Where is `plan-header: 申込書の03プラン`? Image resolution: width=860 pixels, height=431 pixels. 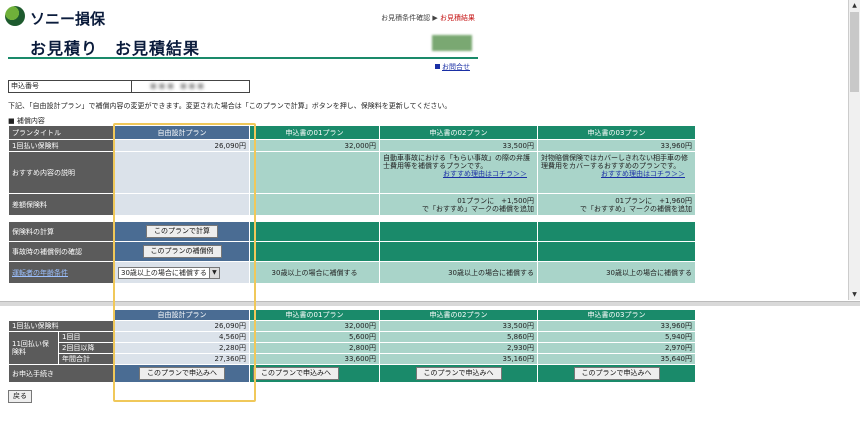
plan-header: 申込書の03プラン is located at coordinates (616, 132).